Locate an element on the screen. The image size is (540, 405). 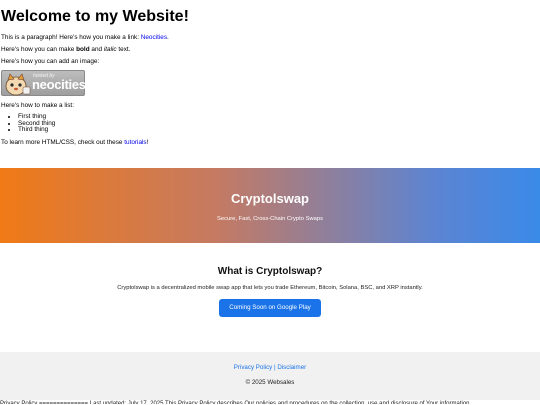
italic-text: italic is located at coordinates (110, 49).